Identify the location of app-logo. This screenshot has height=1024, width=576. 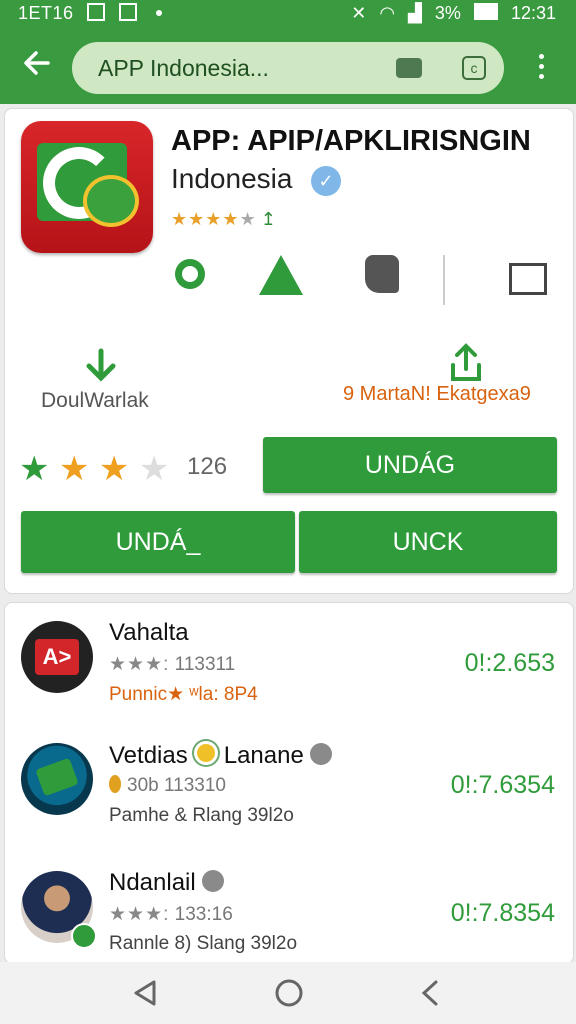
(87, 187).